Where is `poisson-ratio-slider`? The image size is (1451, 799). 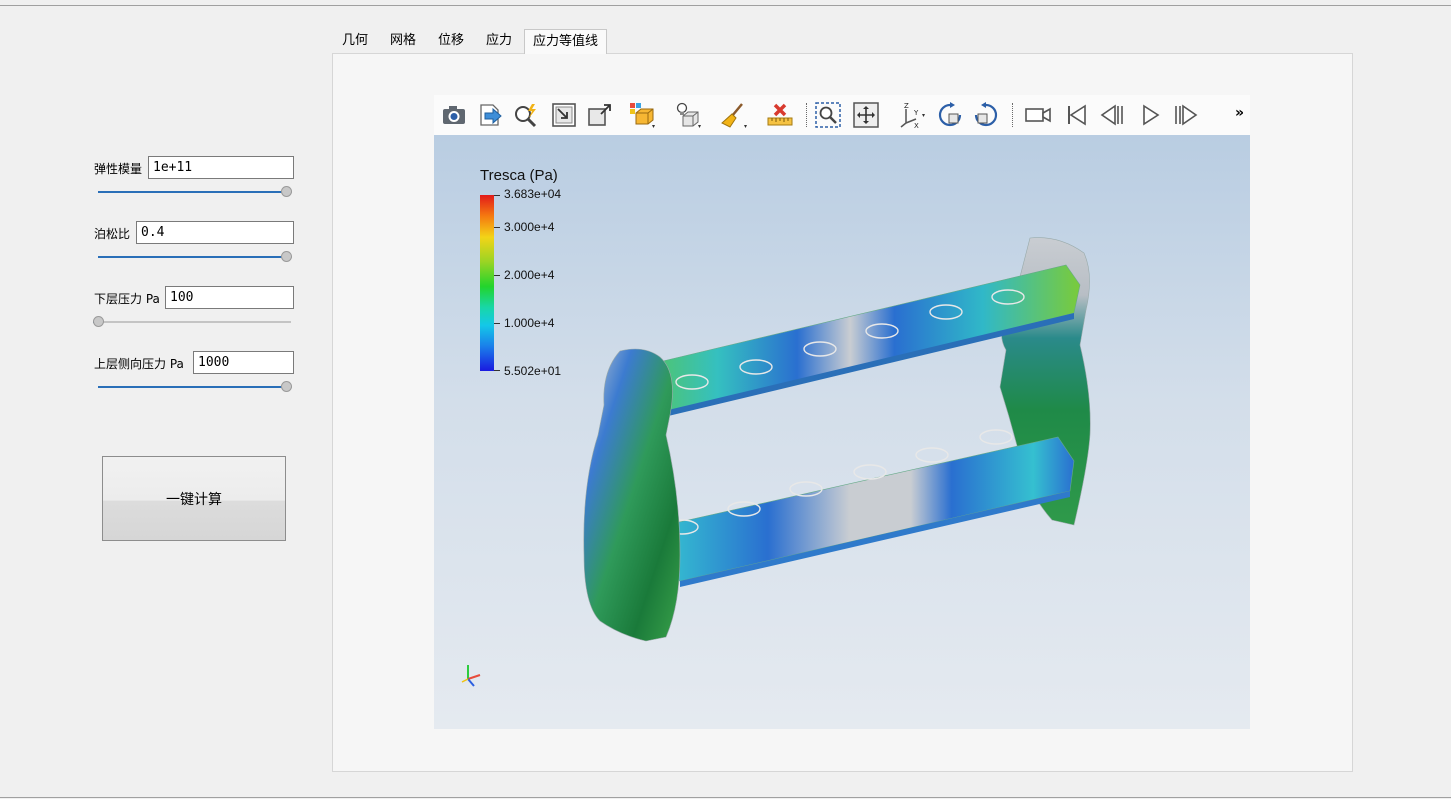 poisson-ratio-slider is located at coordinates (195, 257).